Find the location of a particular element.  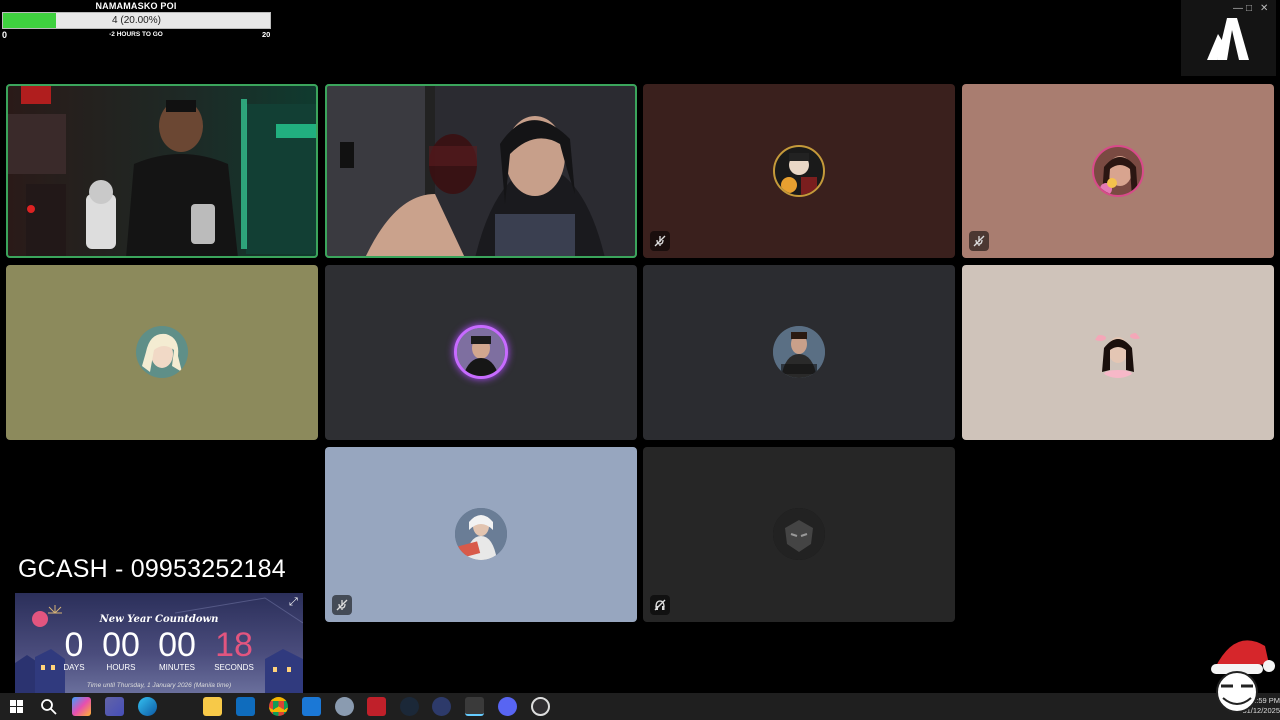

chrome-icon is located at coordinates (278, 706).